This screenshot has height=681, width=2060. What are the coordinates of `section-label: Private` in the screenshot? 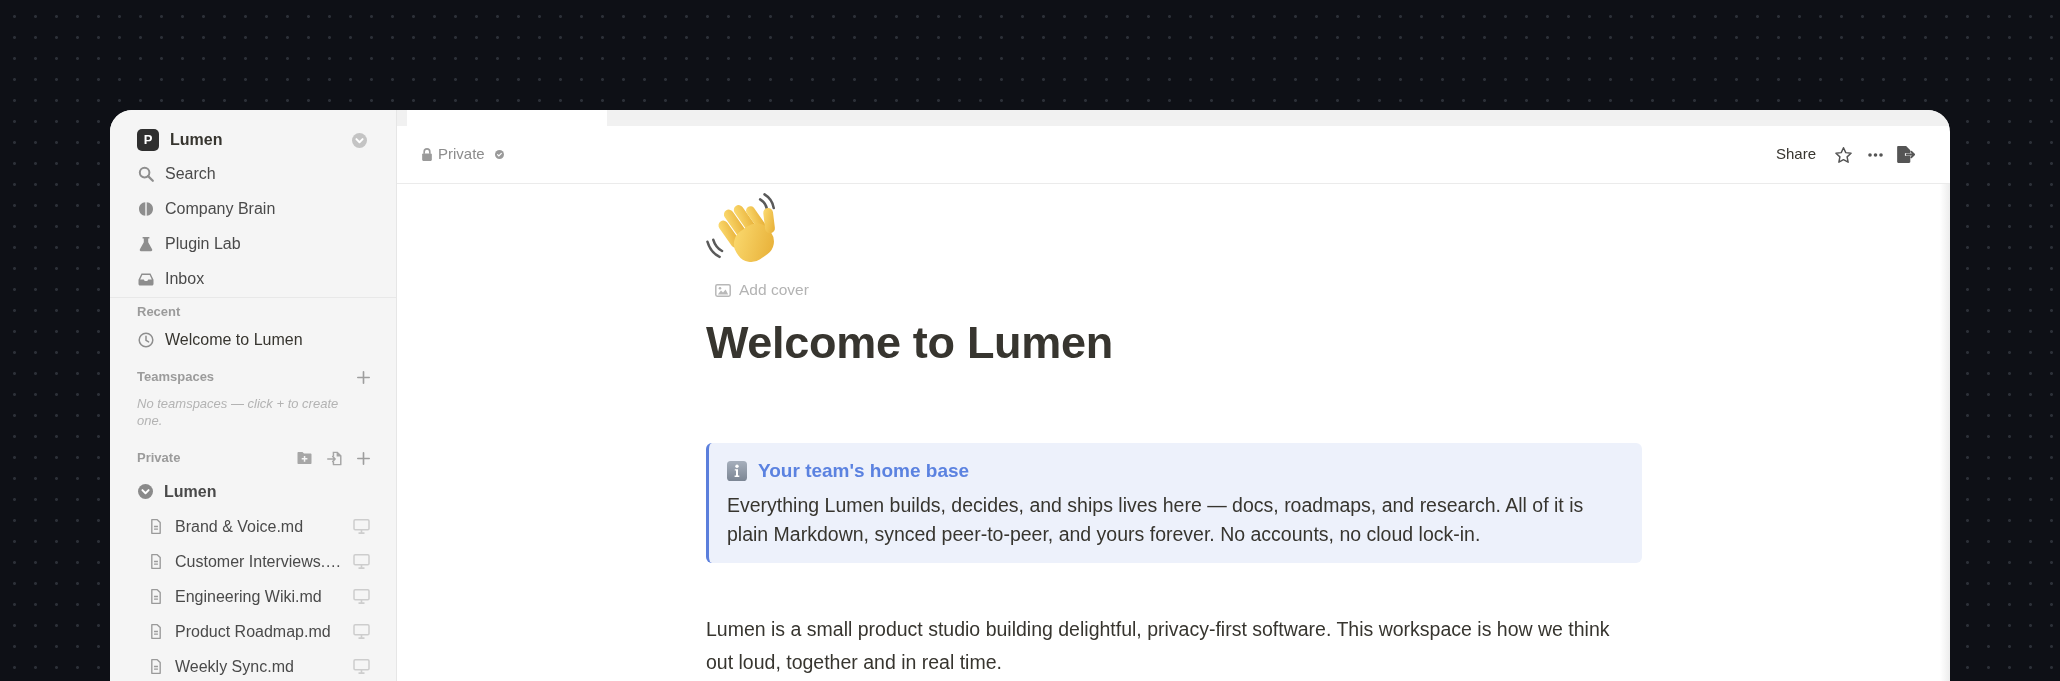 It's located at (159, 458).